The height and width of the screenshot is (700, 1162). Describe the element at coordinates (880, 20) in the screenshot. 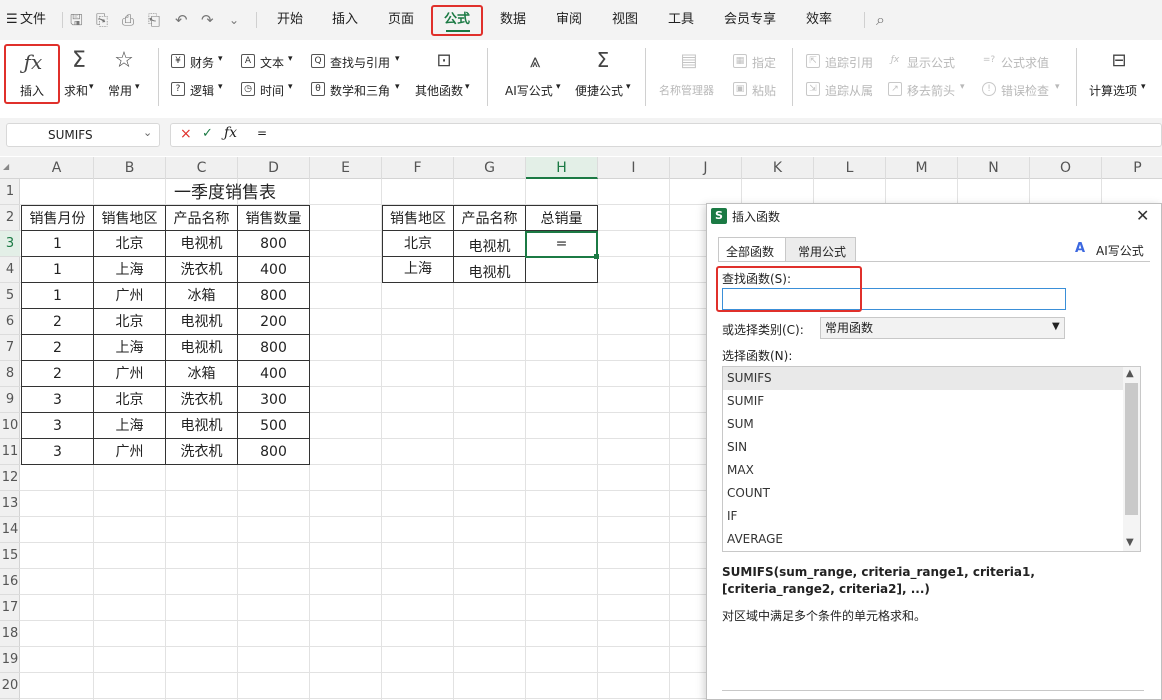

I see `search-icon: ⌕` at that location.